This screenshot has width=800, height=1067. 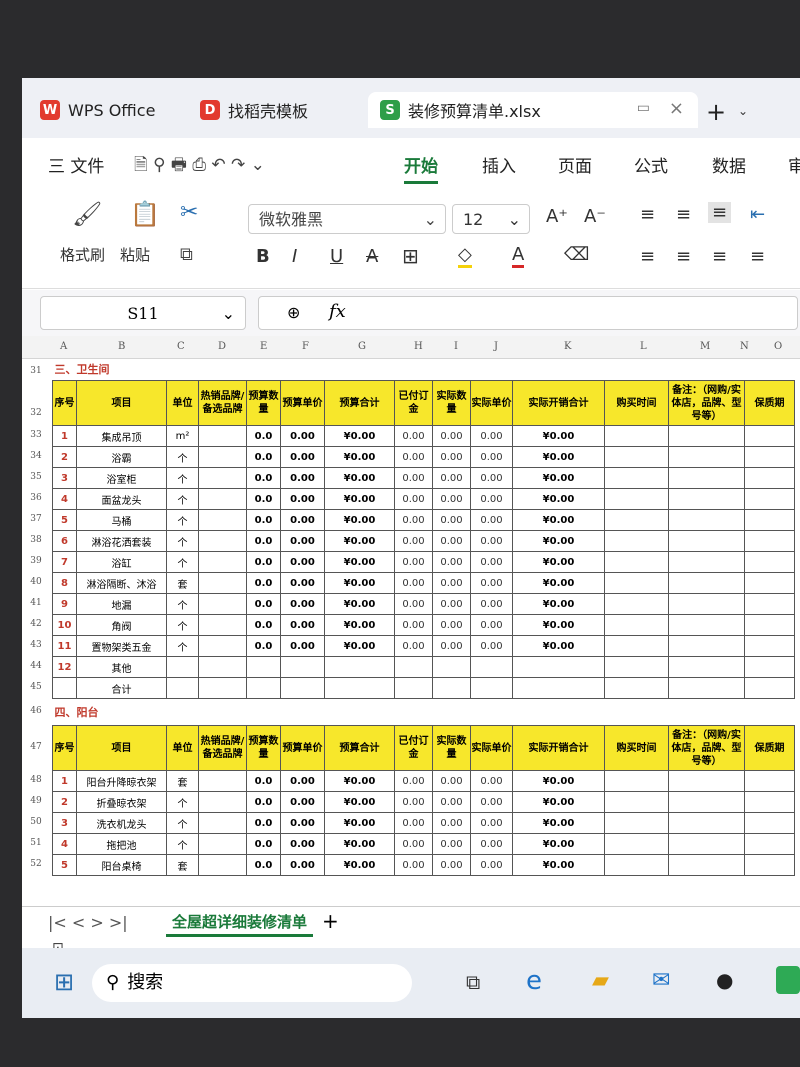 I want to click on copy-icon: ⧉, so click(x=186, y=254).